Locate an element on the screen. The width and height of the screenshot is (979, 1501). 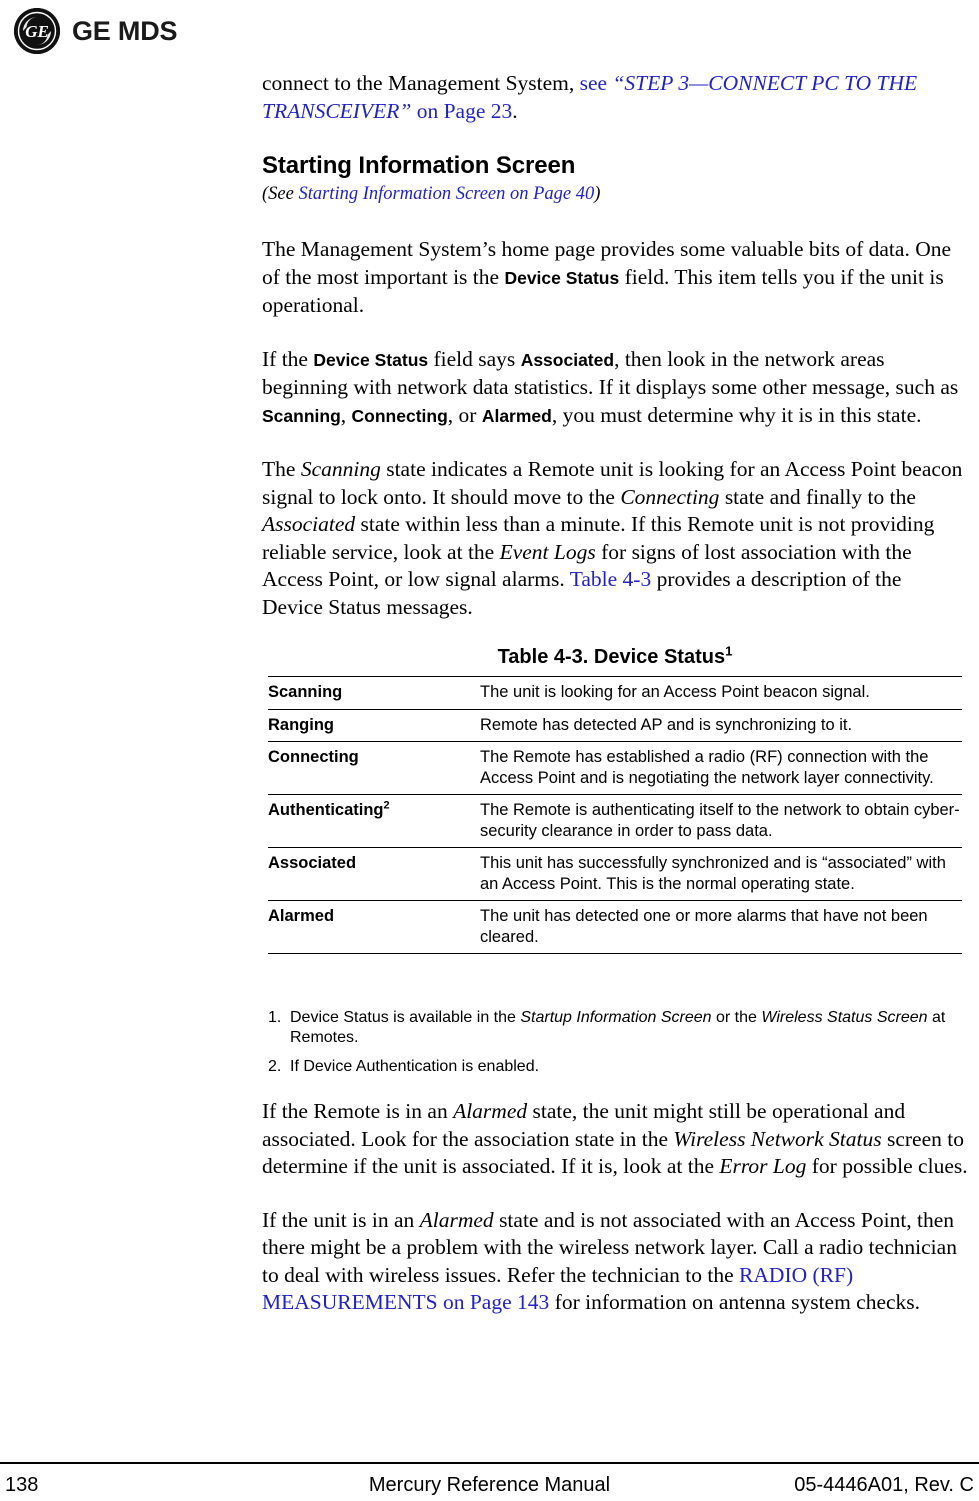
p2-text-d: , is located at coordinates (346, 414).